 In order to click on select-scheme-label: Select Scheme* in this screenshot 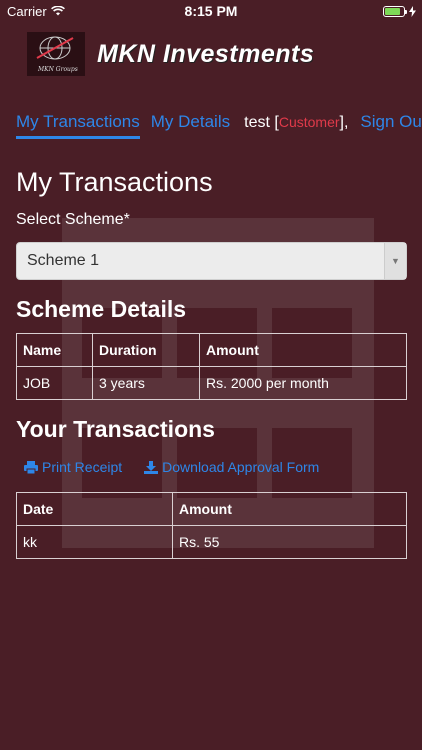, I will do `click(73, 219)`.